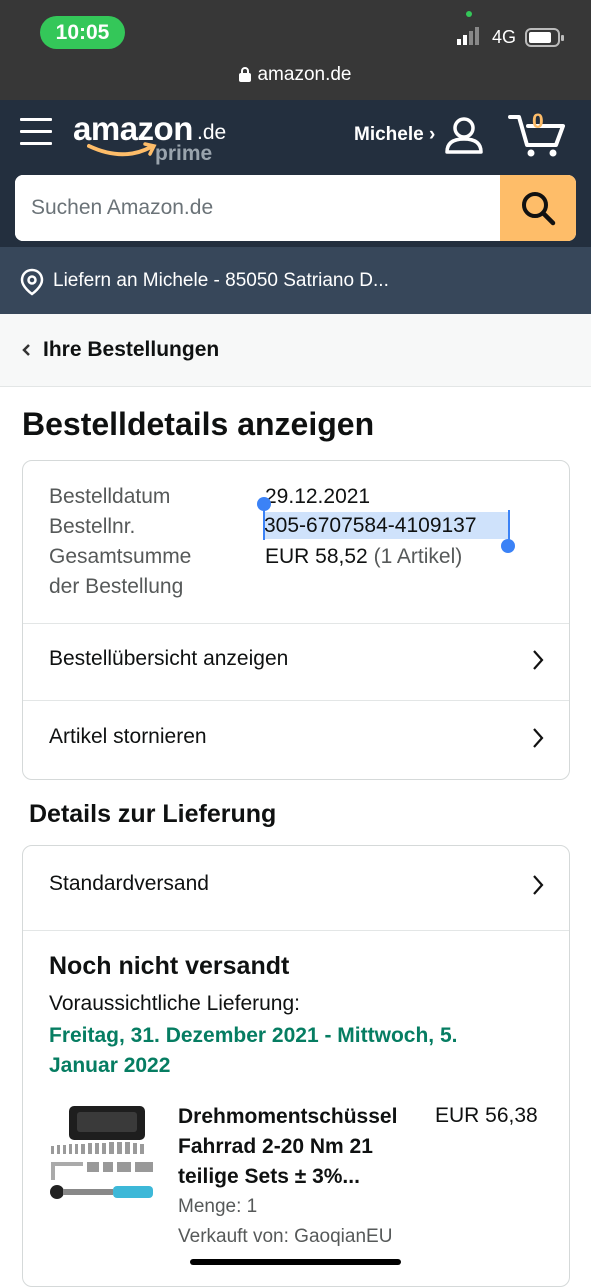 This screenshot has width=591, height=1287. I want to click on selection-end-handle, so click(508, 546).